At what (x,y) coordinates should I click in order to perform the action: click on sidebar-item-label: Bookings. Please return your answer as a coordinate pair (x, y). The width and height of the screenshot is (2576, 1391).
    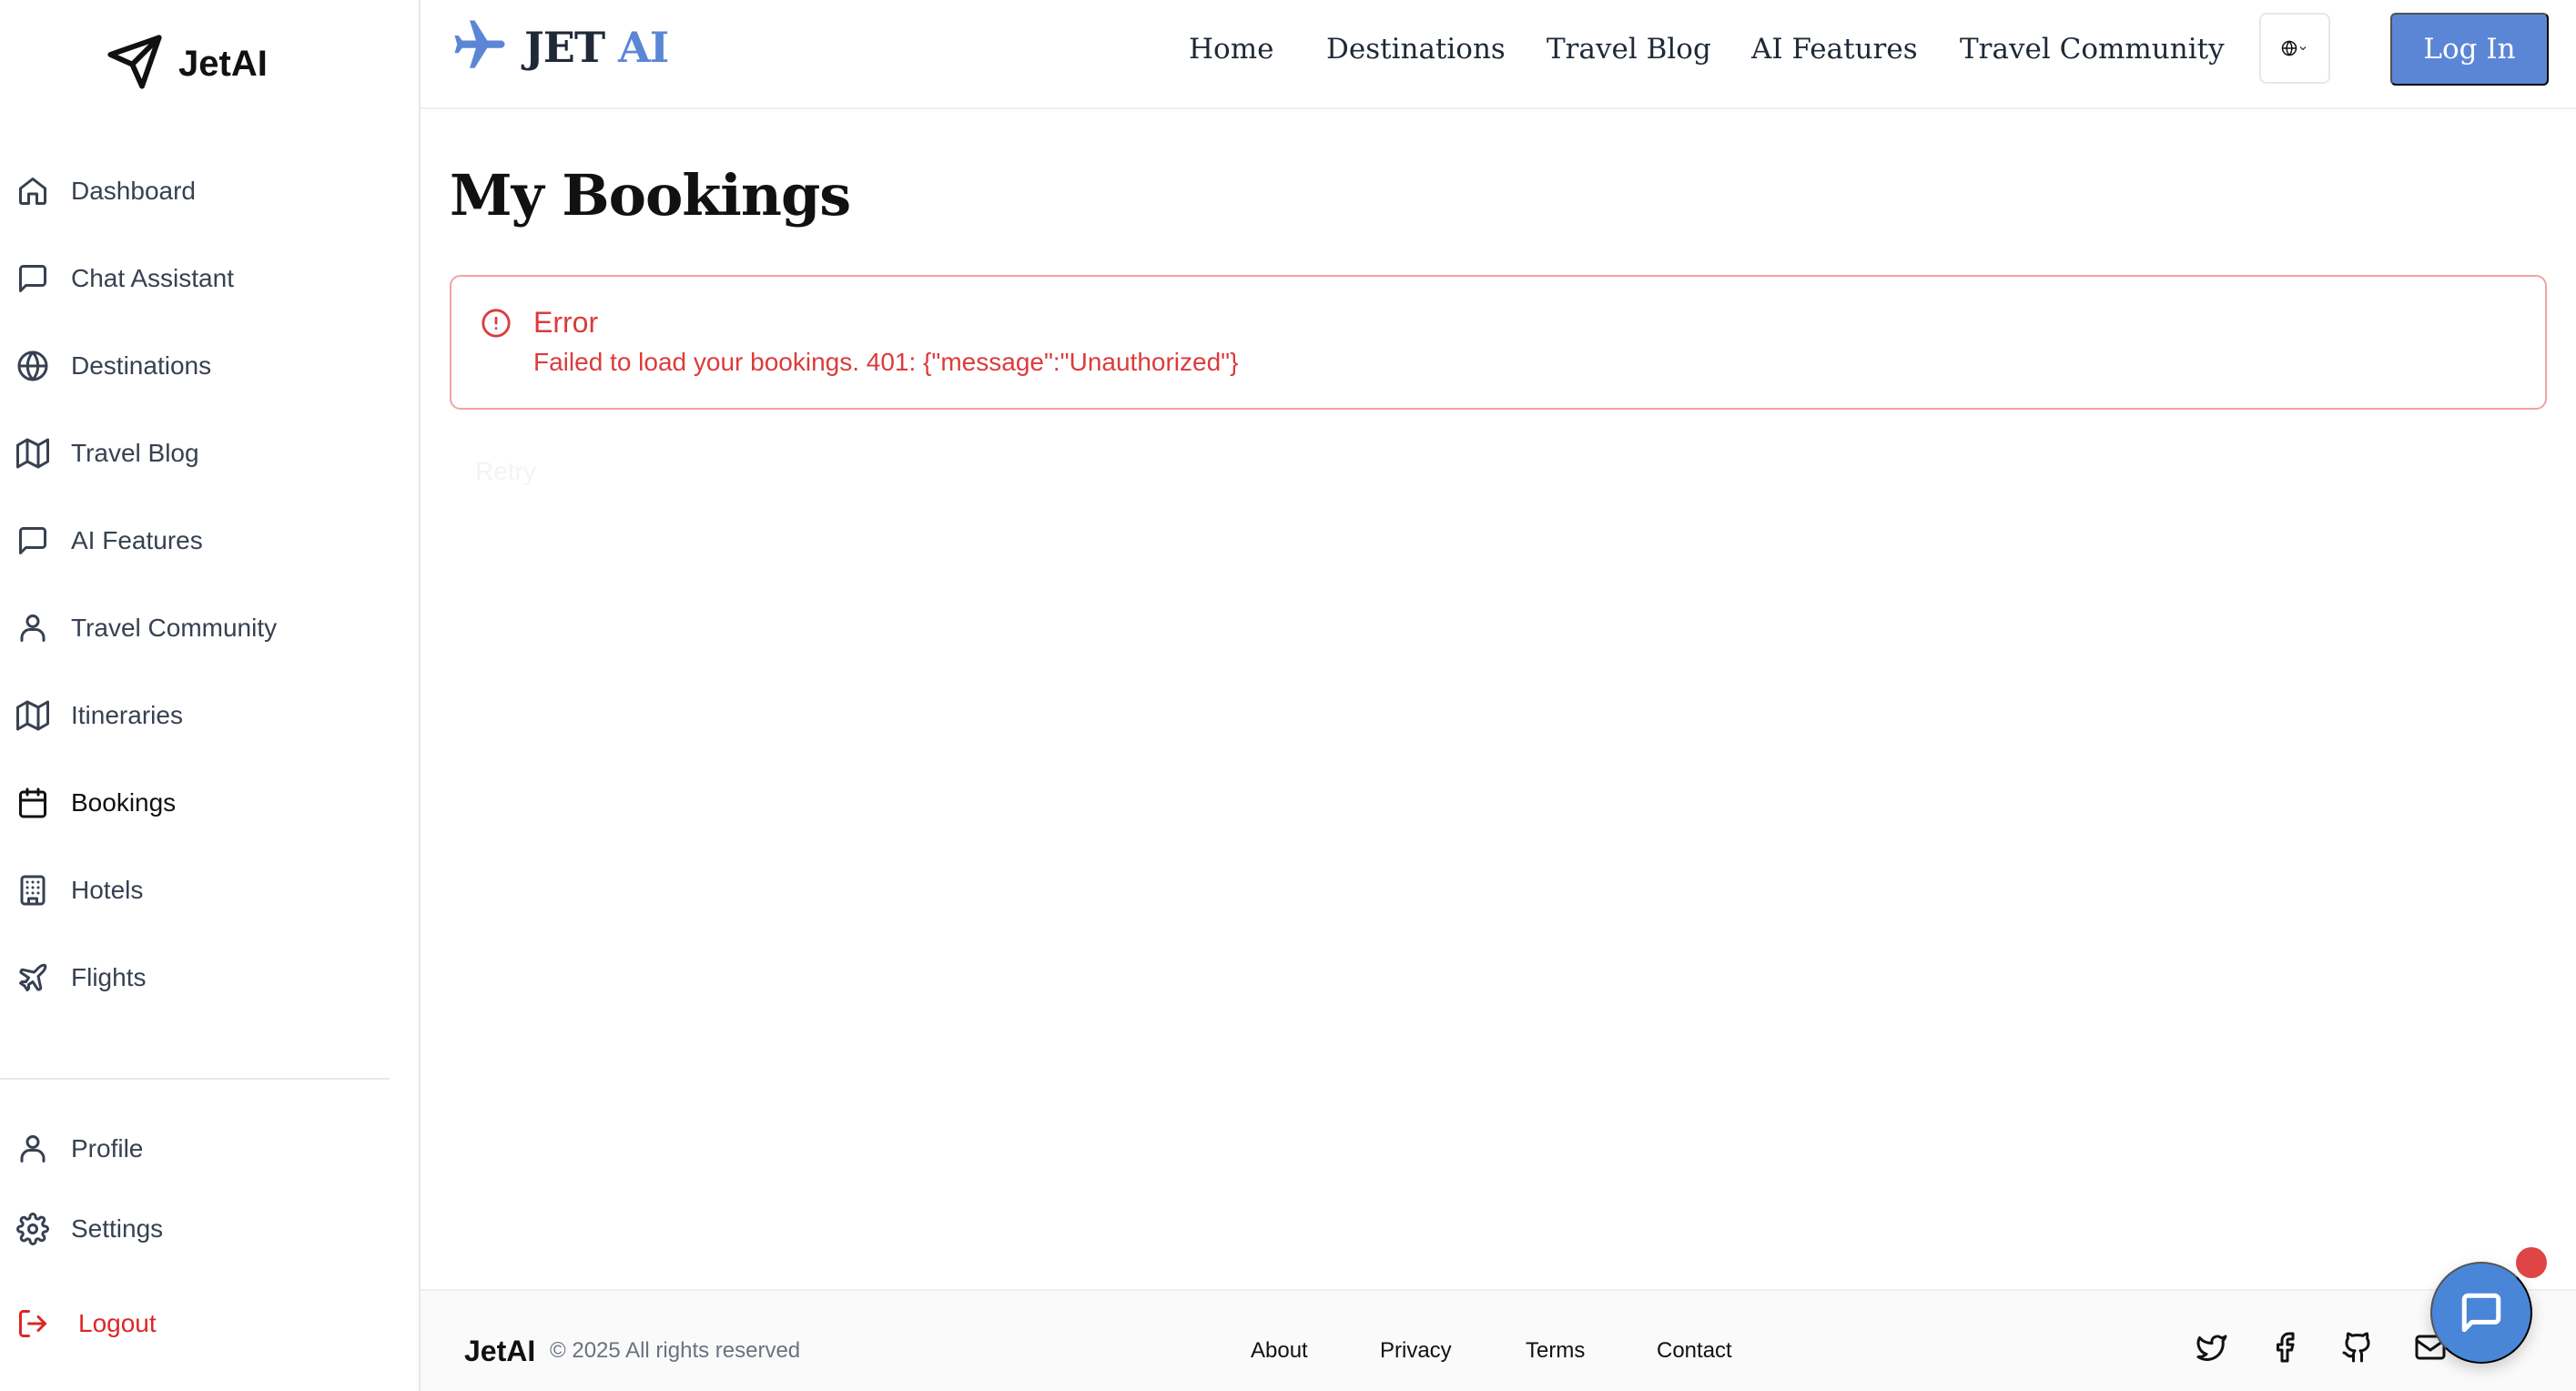
    Looking at the image, I should click on (124, 802).